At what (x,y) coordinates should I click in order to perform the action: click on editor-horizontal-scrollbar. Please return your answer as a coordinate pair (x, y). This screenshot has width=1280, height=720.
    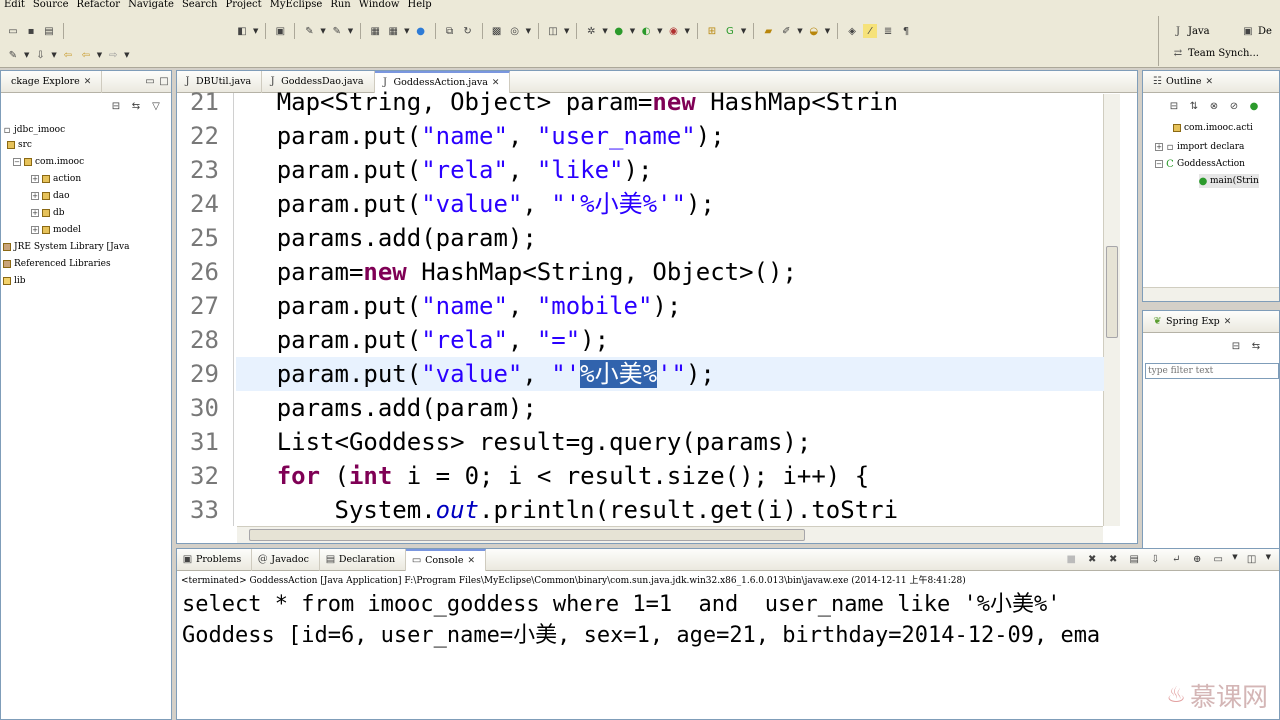
    Looking at the image, I should click on (670, 534).